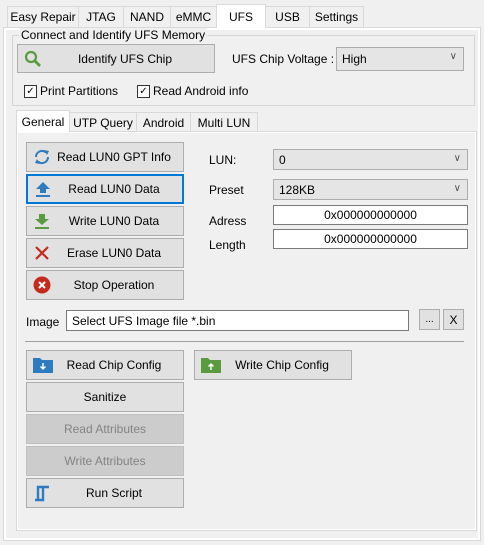 The height and width of the screenshot is (545, 484). What do you see at coordinates (400, 59) in the screenshot?
I see `voltage-select: High ∨` at bounding box center [400, 59].